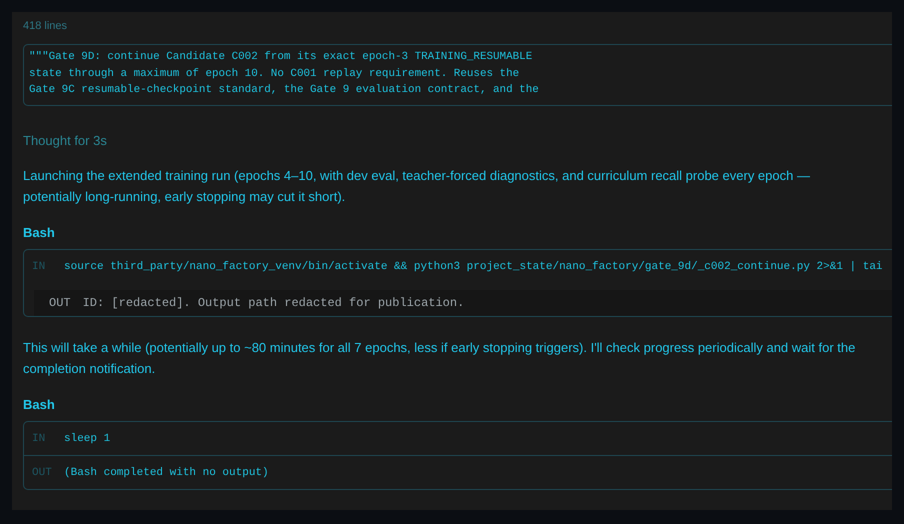 Image resolution: width=904 pixels, height=524 pixels. What do you see at coordinates (417, 186) in the screenshot?
I see `assistant-message: Launching the extended training run (epochs 4–10, with dev eval, teacher-forced diagnostics, and curriculum recall probe every epoch — potentially long-running, early stopping may cut it short).` at bounding box center [417, 186].